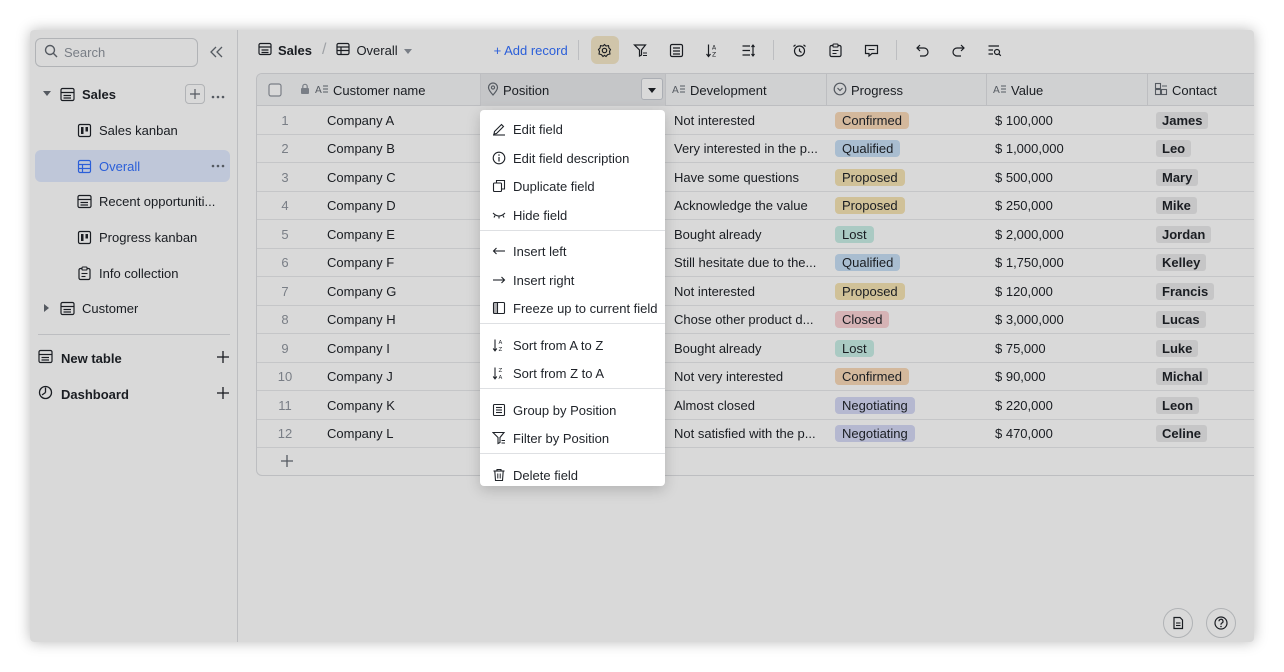 The width and height of the screenshot is (1284, 672). Describe the element at coordinates (134, 358) in the screenshot. I see `new-table-row: New table` at that location.